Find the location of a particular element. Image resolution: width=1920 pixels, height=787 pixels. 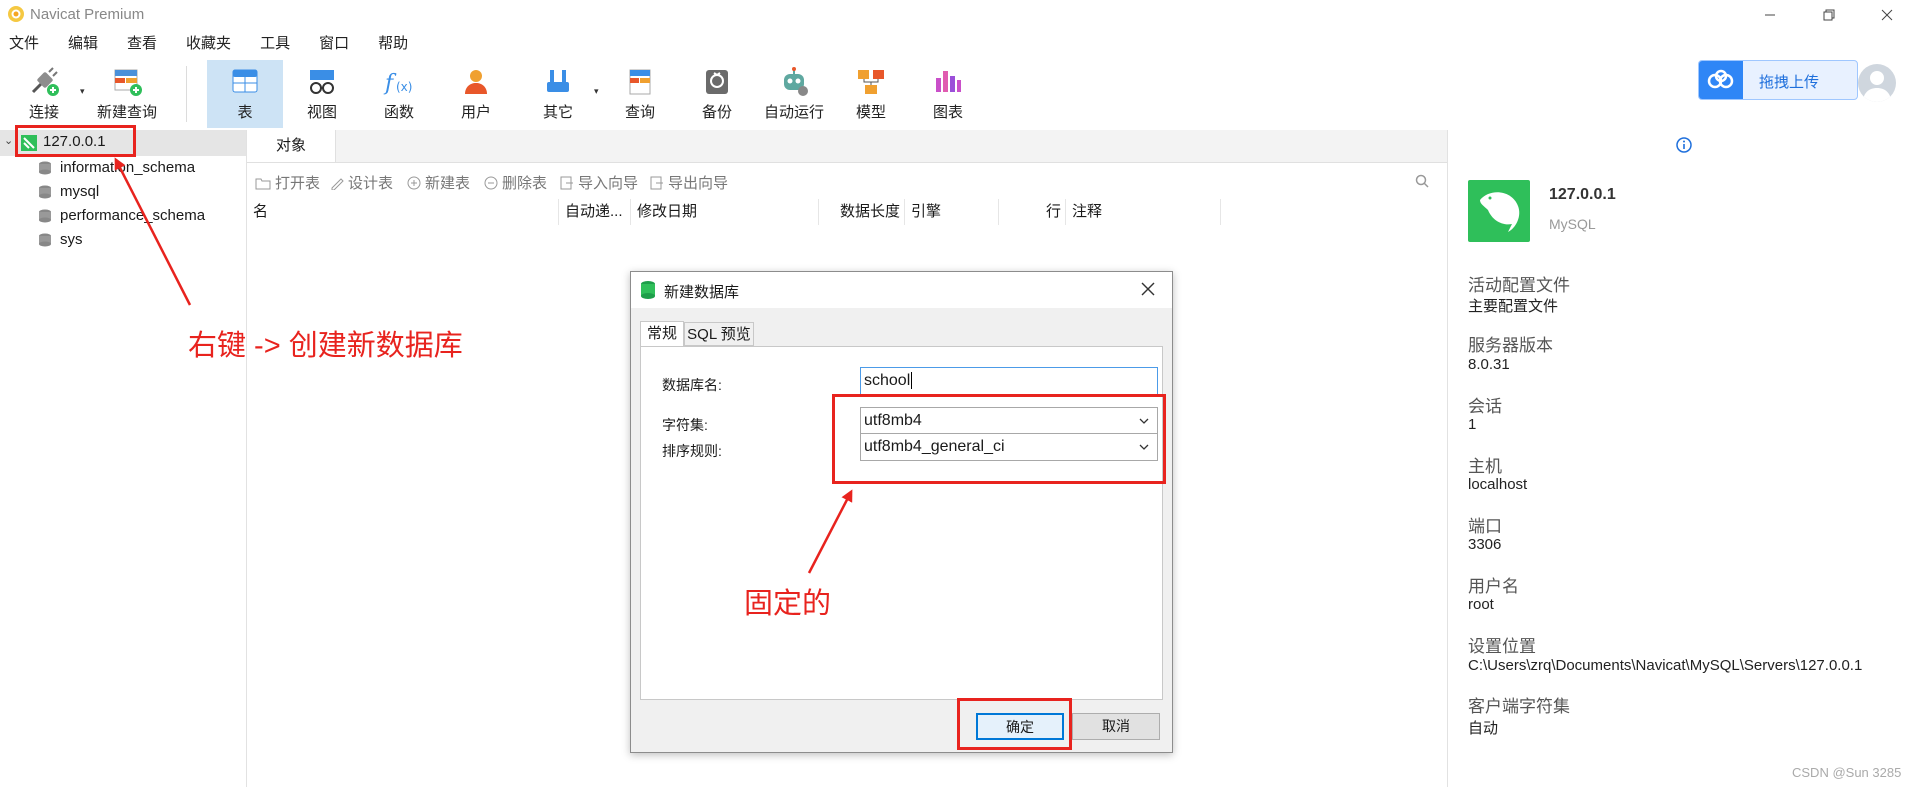

design-table-button: 设计表 is located at coordinates (361, 182).